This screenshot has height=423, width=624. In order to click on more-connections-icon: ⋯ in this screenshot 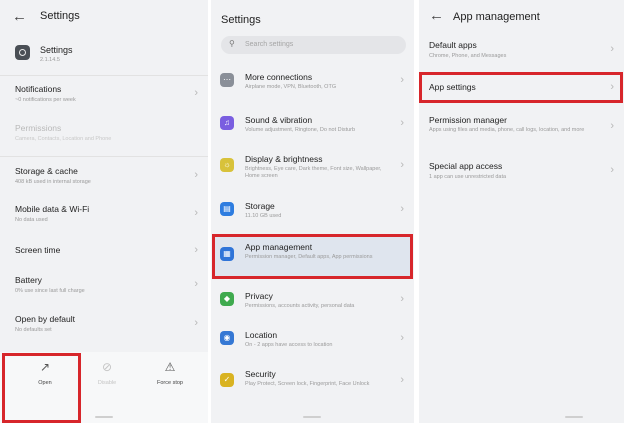, I will do `click(227, 80)`.